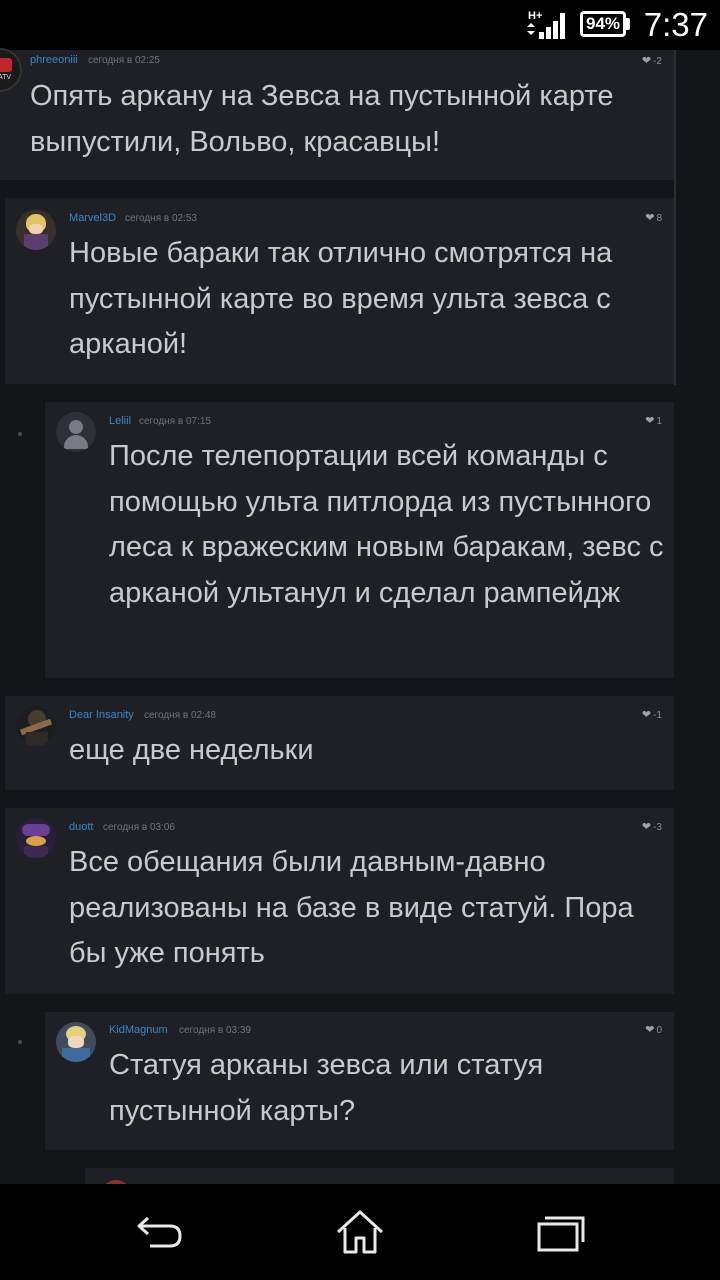 This screenshot has height=1280, width=720. I want to click on battery-indicator: 94%, so click(603, 24).